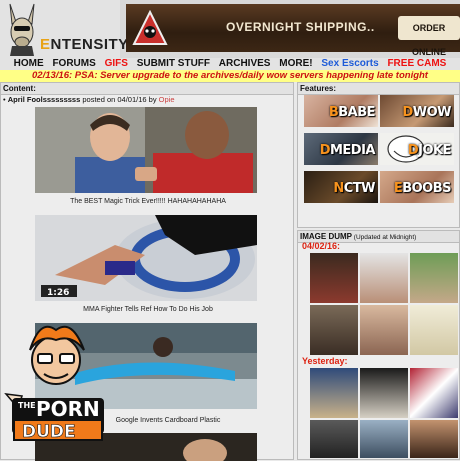  I want to click on feature-ctw: NCTW, so click(341, 187).